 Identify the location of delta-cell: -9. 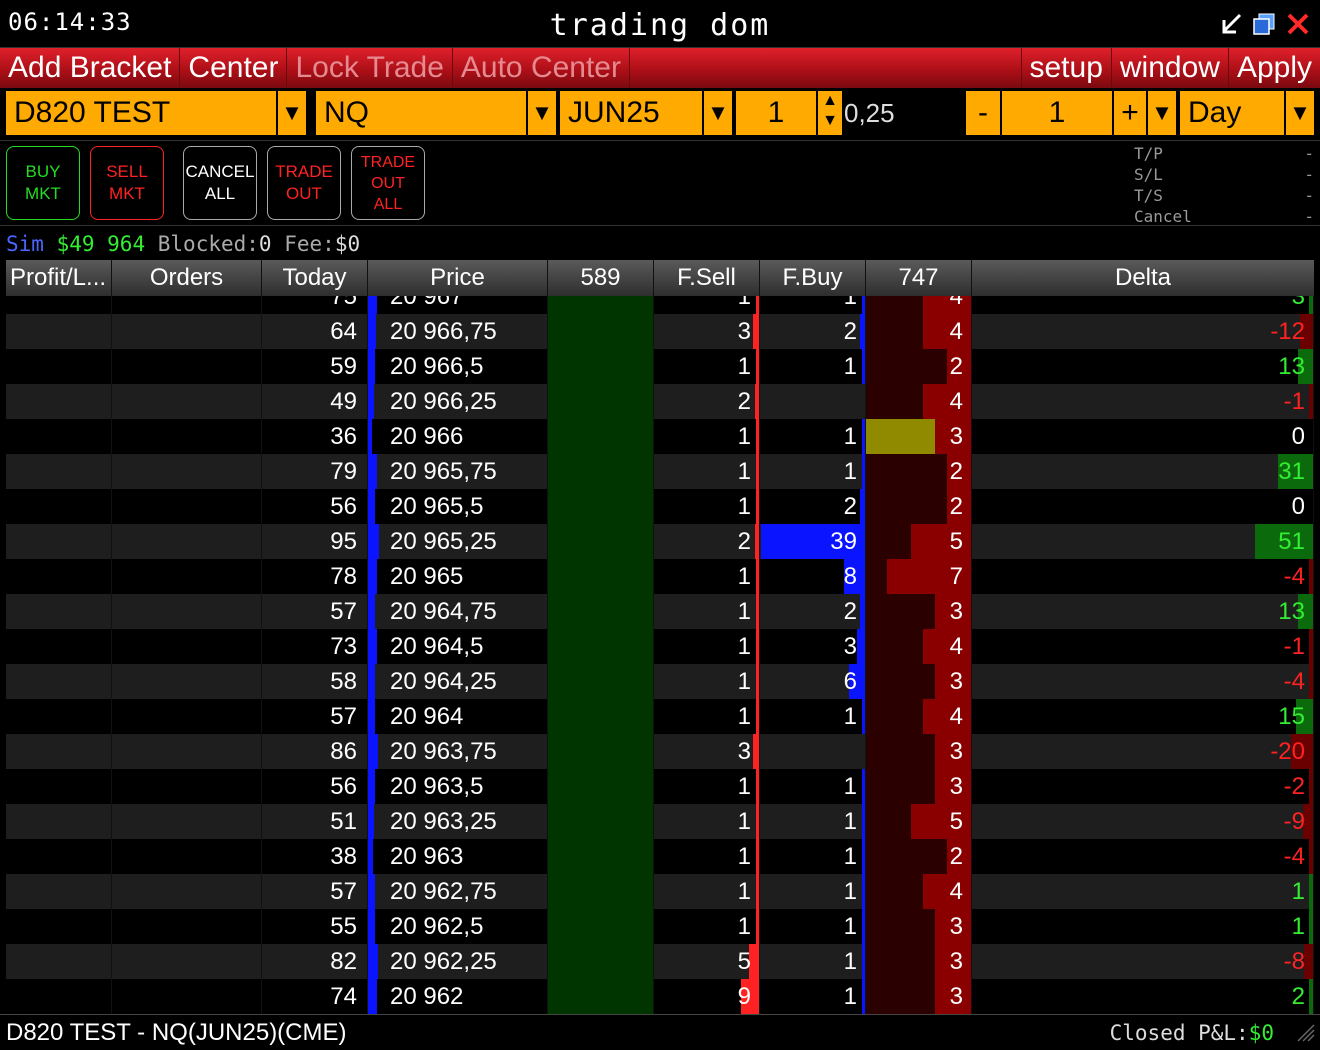
(1143, 821).